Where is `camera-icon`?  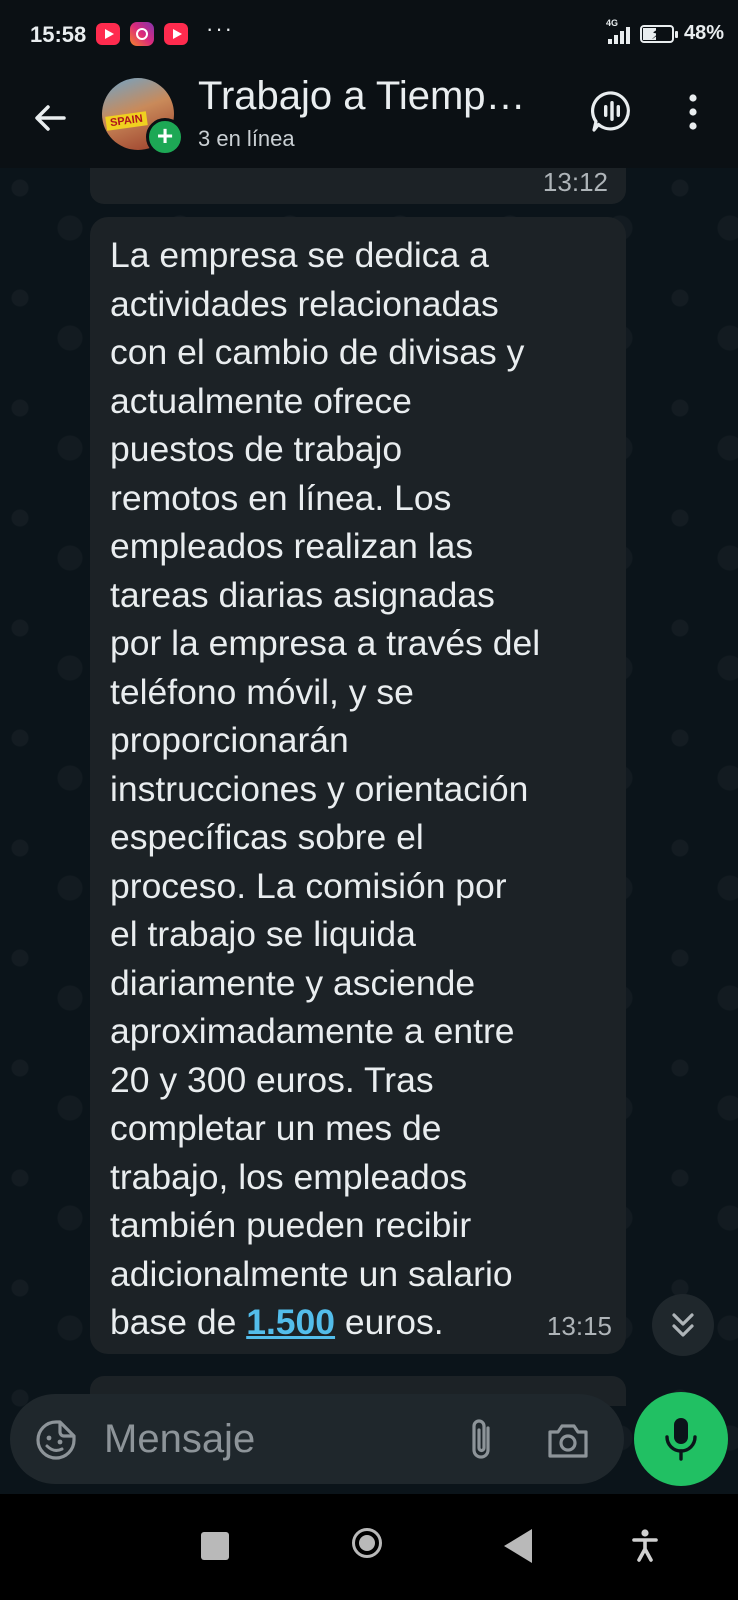 camera-icon is located at coordinates (568, 1441).